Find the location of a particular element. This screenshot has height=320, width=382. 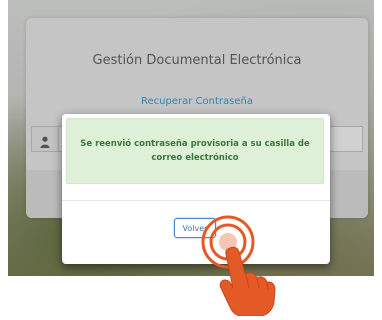

modal-divider is located at coordinates (196, 200).